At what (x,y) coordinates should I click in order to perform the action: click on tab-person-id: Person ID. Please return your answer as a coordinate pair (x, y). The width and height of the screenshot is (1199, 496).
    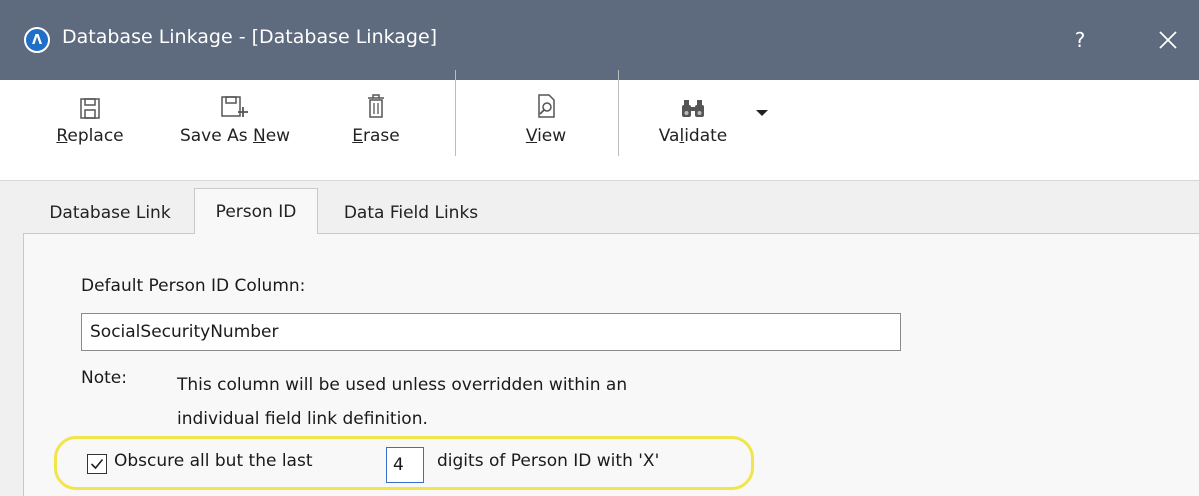
    Looking at the image, I should click on (256, 211).